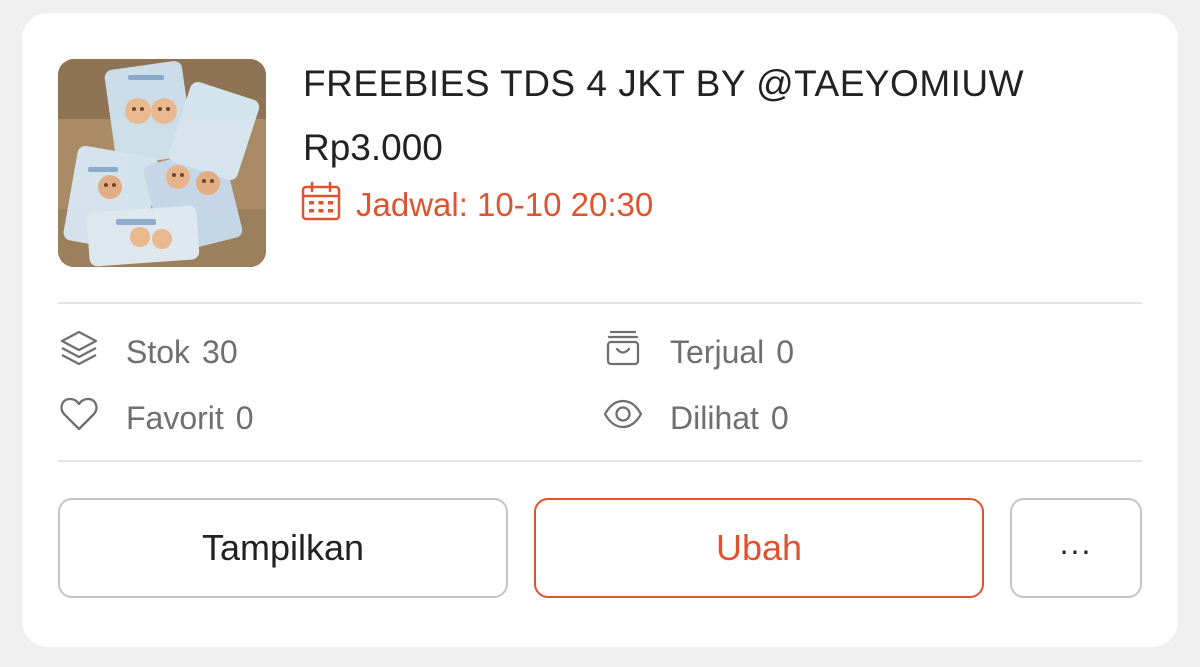  What do you see at coordinates (785, 351) in the screenshot?
I see `stat-sold-value: 0` at bounding box center [785, 351].